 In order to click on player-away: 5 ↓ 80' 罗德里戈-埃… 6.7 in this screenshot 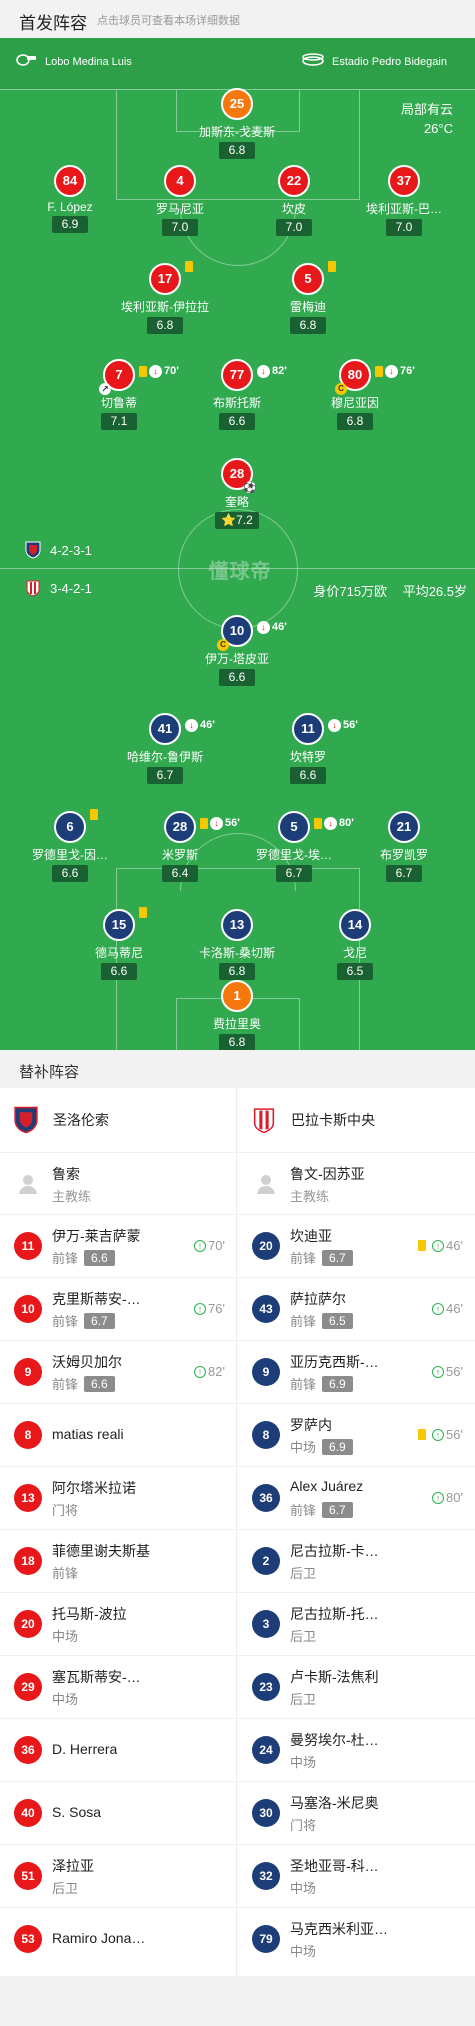, I will do `click(296, 846)`.